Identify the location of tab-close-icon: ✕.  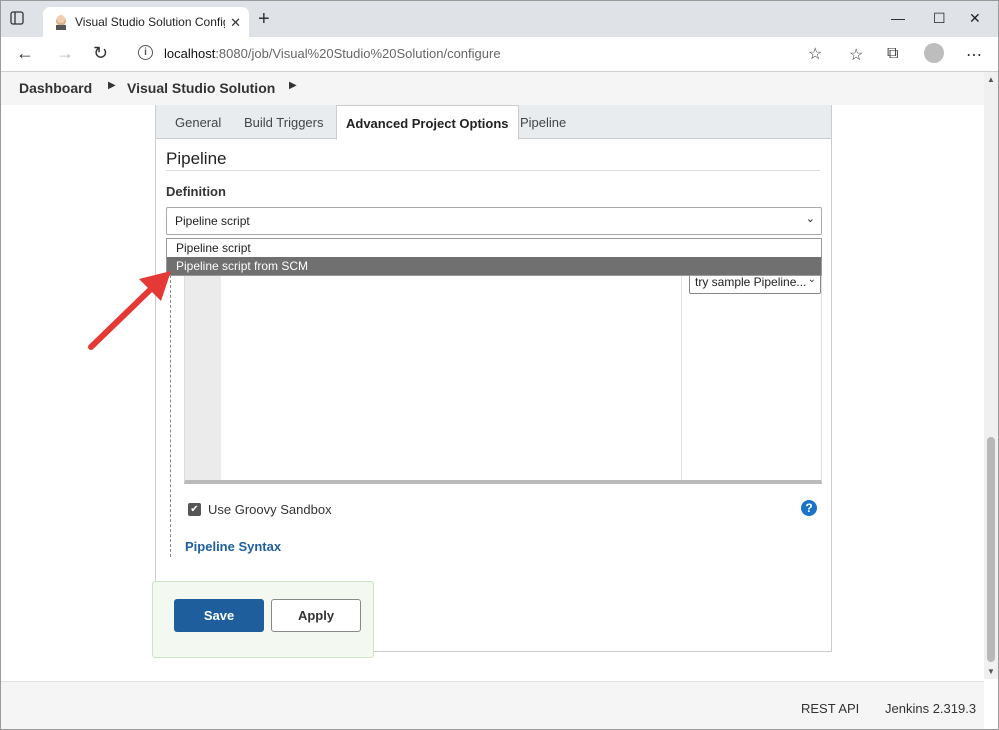
(235, 23).